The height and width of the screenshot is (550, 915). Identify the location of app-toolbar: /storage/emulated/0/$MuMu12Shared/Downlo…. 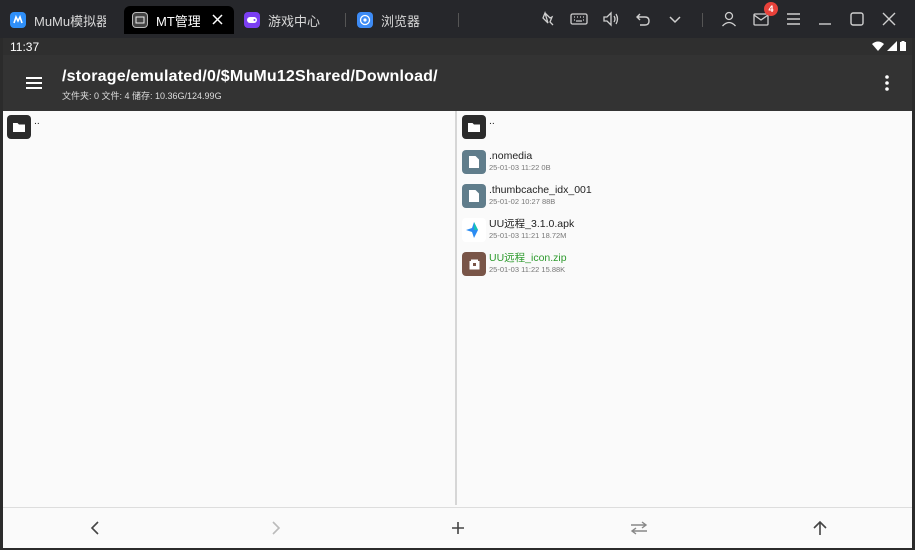
(457, 83).